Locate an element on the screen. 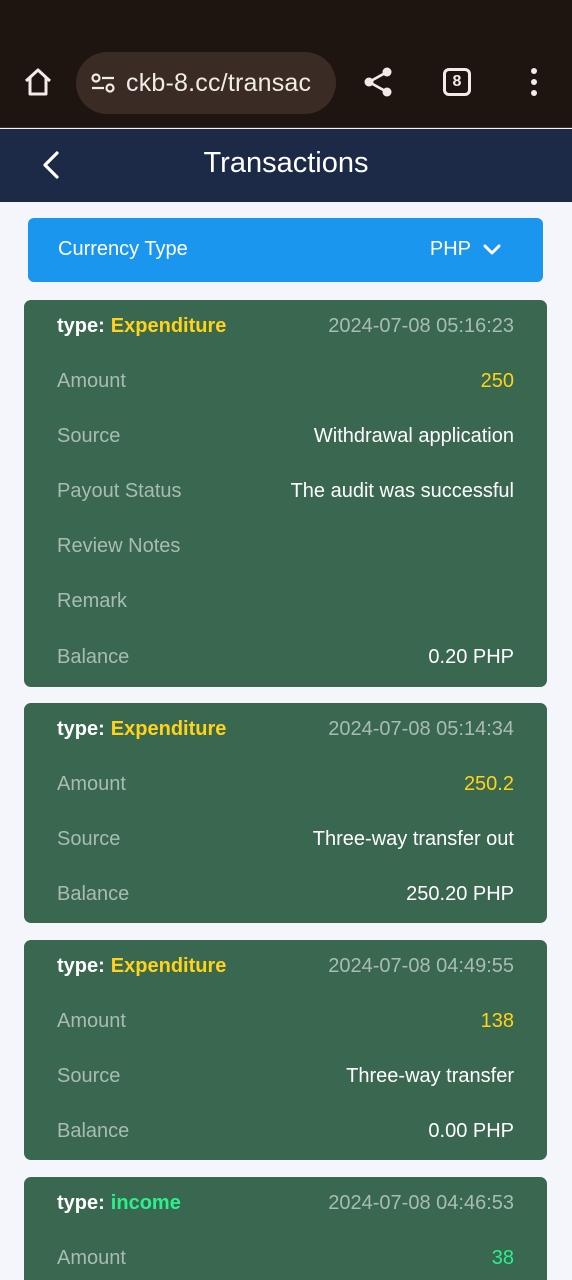  row-value: The audit was successful is located at coordinates (402, 490).